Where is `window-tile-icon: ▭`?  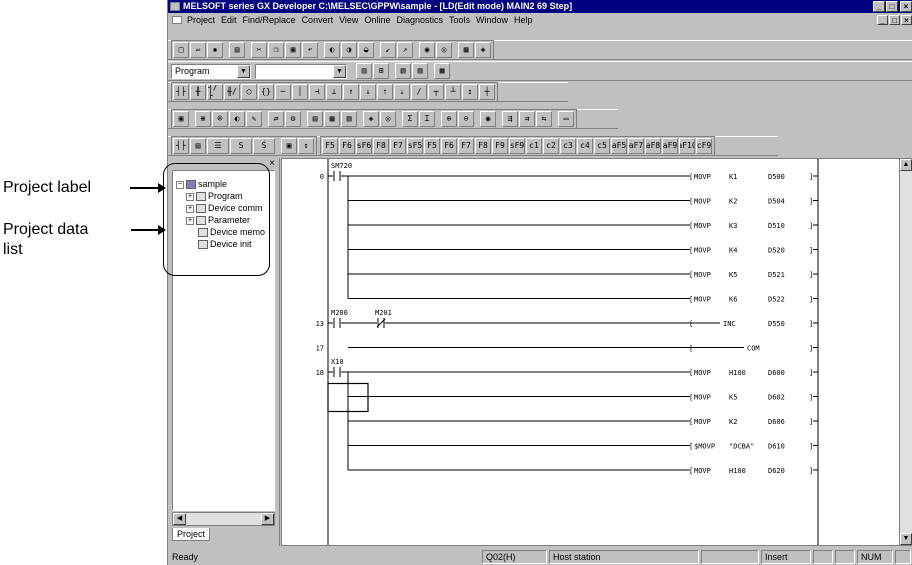
window-tile-icon: ▭ is located at coordinates (566, 119).